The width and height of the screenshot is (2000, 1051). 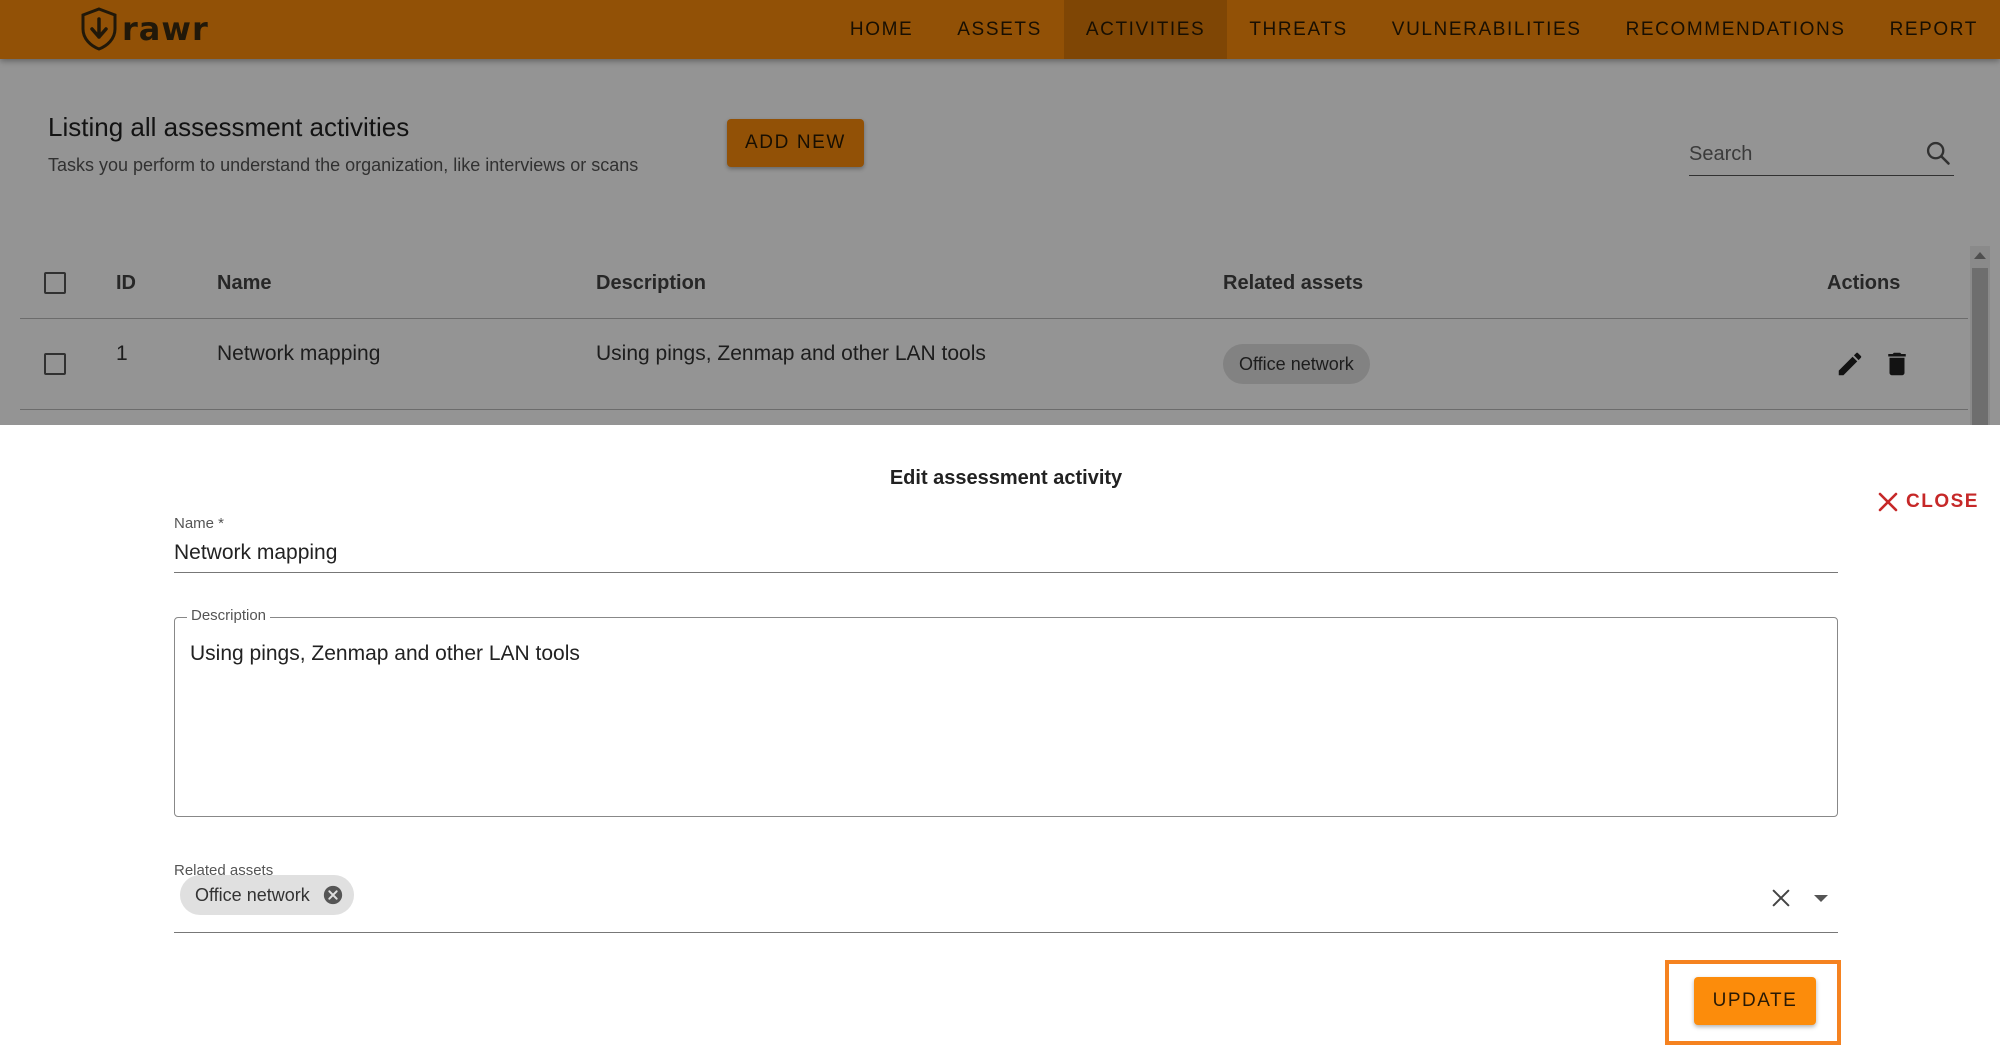 I want to click on update-button: UPDATE, so click(x=1755, y=1001).